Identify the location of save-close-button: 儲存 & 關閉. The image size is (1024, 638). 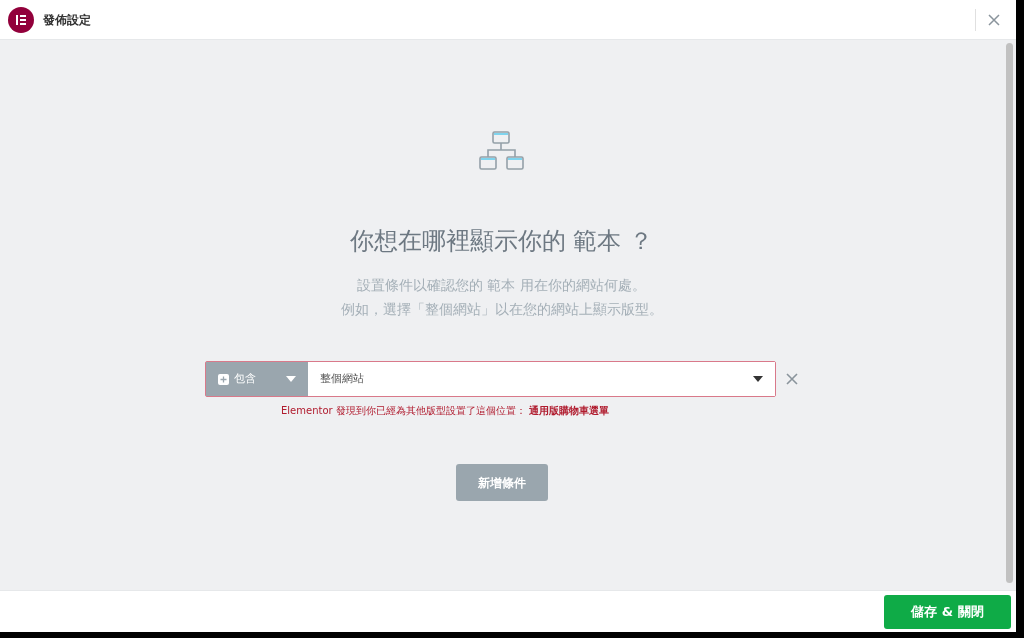
(947, 611).